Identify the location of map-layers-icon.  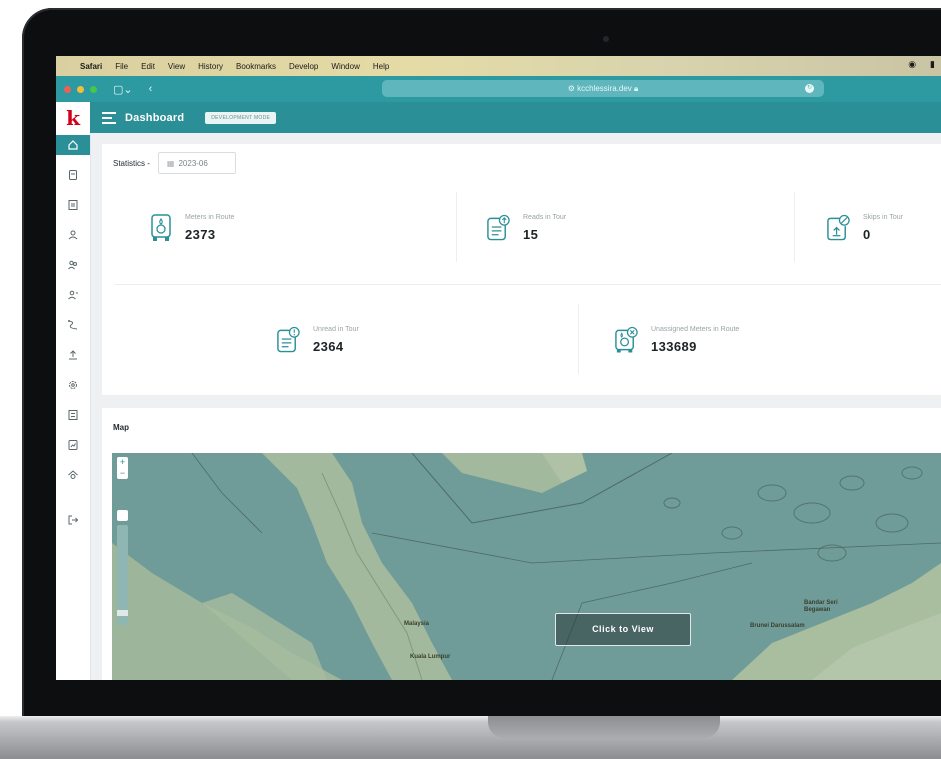
(122, 515).